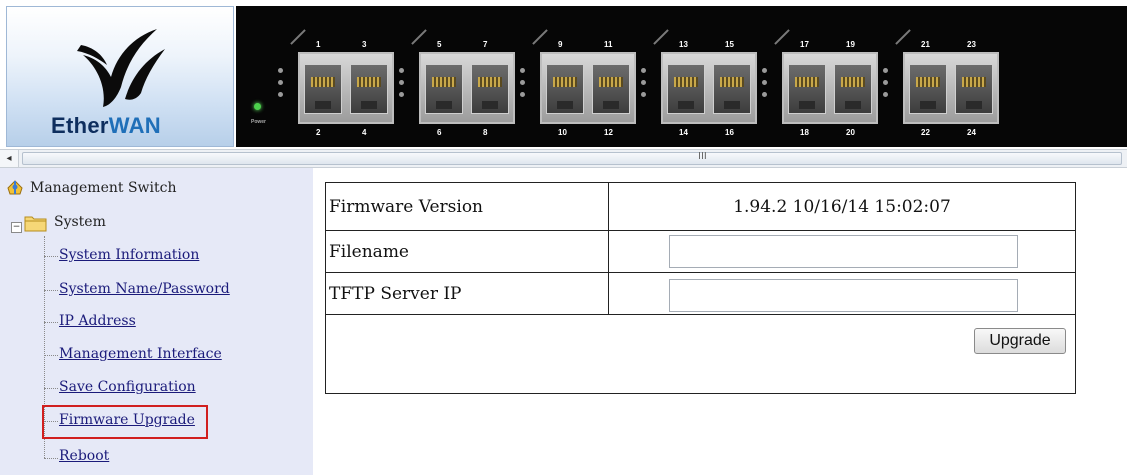 The height and width of the screenshot is (475, 1127). What do you see at coordinates (804, 44) in the screenshot?
I see `port-number-label: 17` at bounding box center [804, 44].